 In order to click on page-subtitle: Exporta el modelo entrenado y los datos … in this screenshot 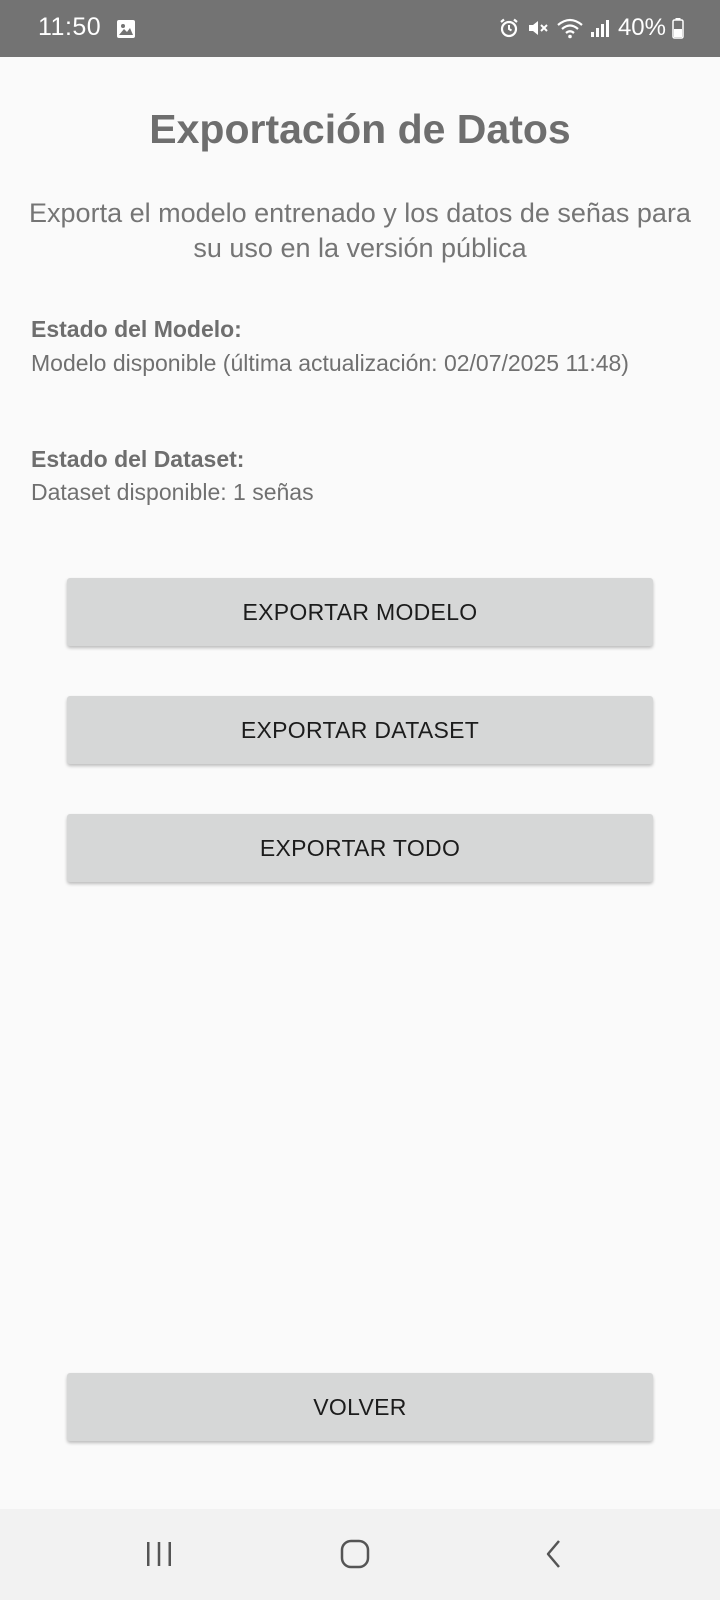, I will do `click(360, 230)`.